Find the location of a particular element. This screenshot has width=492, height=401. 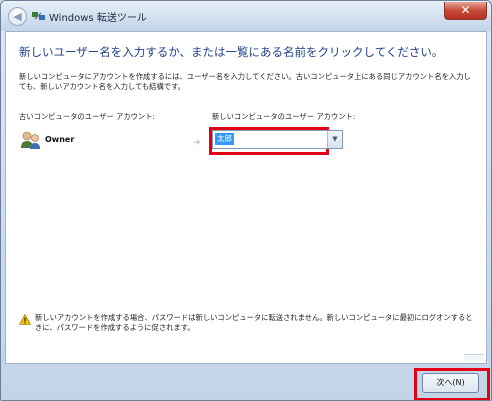

chevron-down-icon: ▼ is located at coordinates (335, 139).